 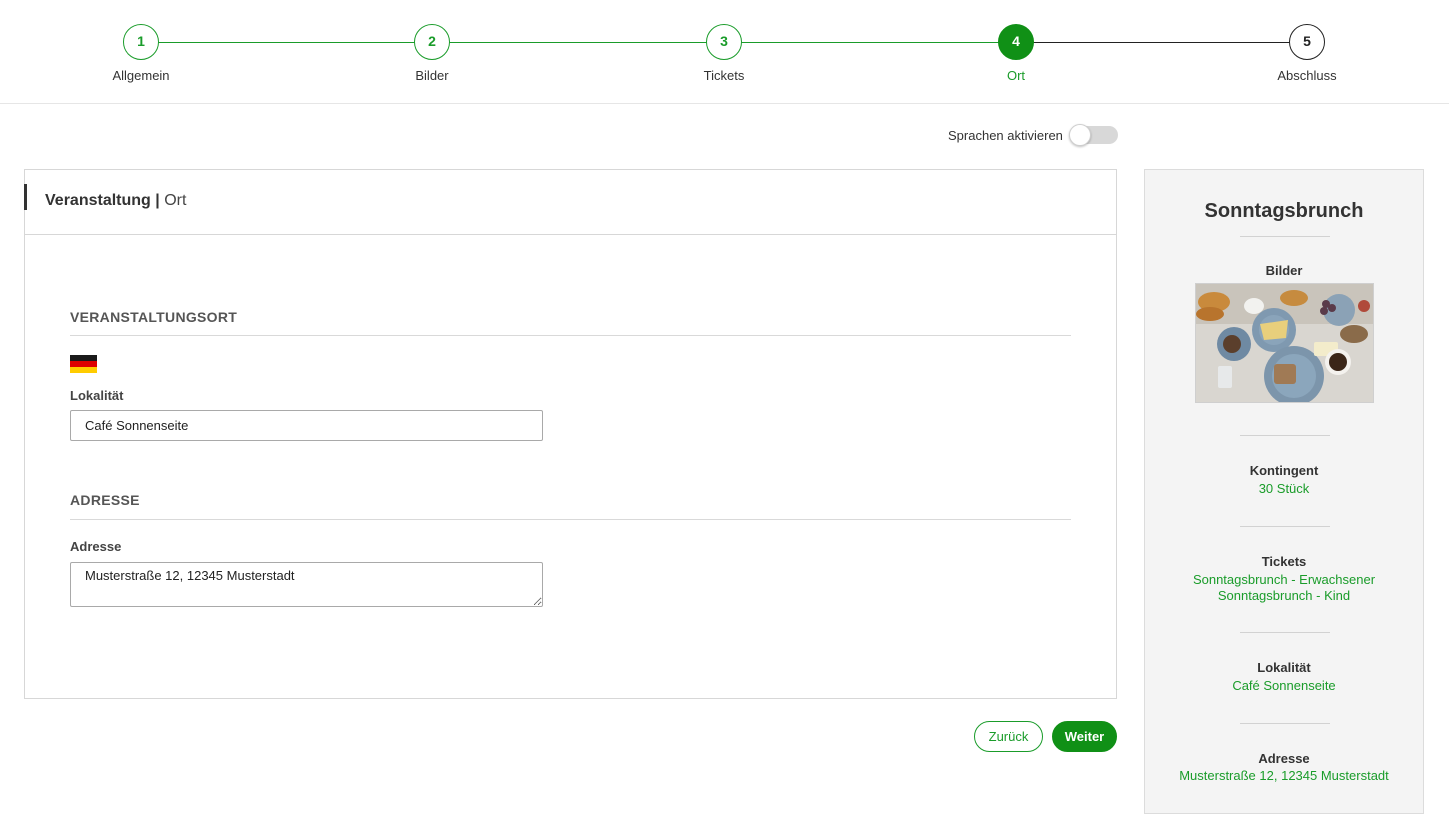 What do you see at coordinates (1284, 667) in the screenshot?
I see `summary-locality-label: Lokalität` at bounding box center [1284, 667].